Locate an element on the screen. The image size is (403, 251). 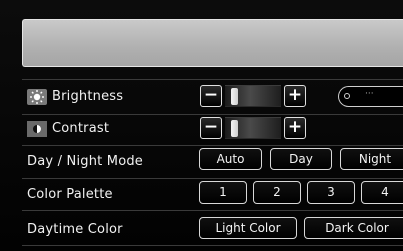
contrast-slider-thumb is located at coordinates (234, 128).